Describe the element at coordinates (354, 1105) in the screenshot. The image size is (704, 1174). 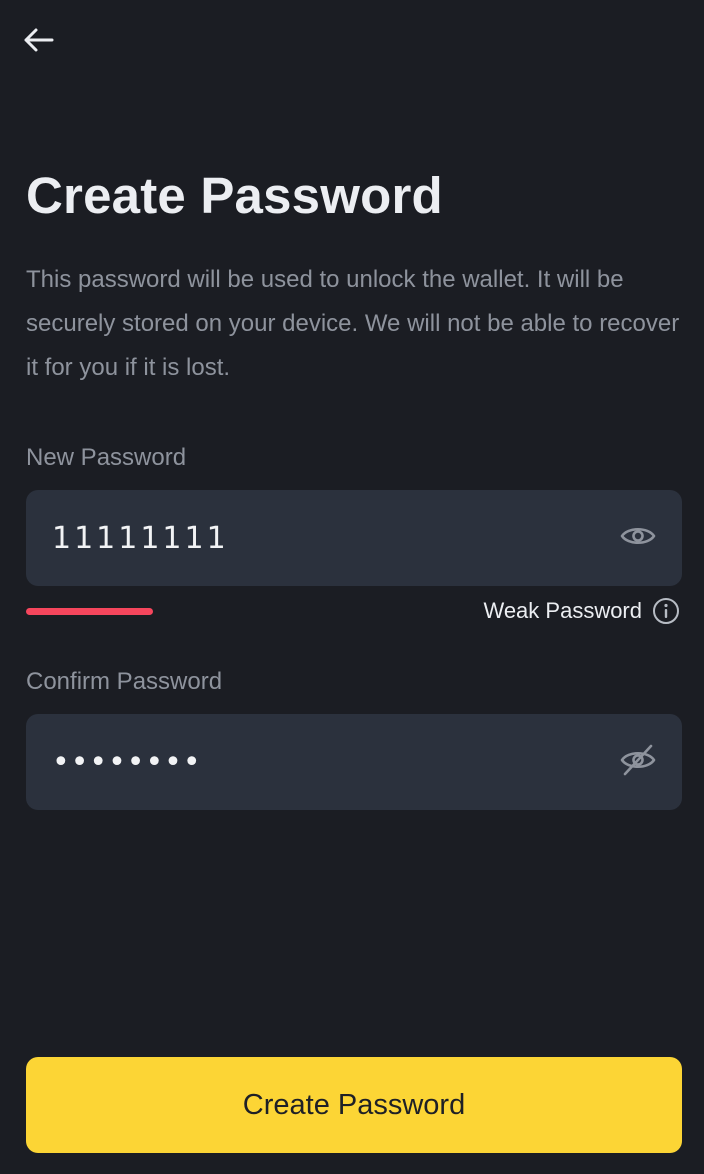
I see `create-password-button: Create Password` at that location.